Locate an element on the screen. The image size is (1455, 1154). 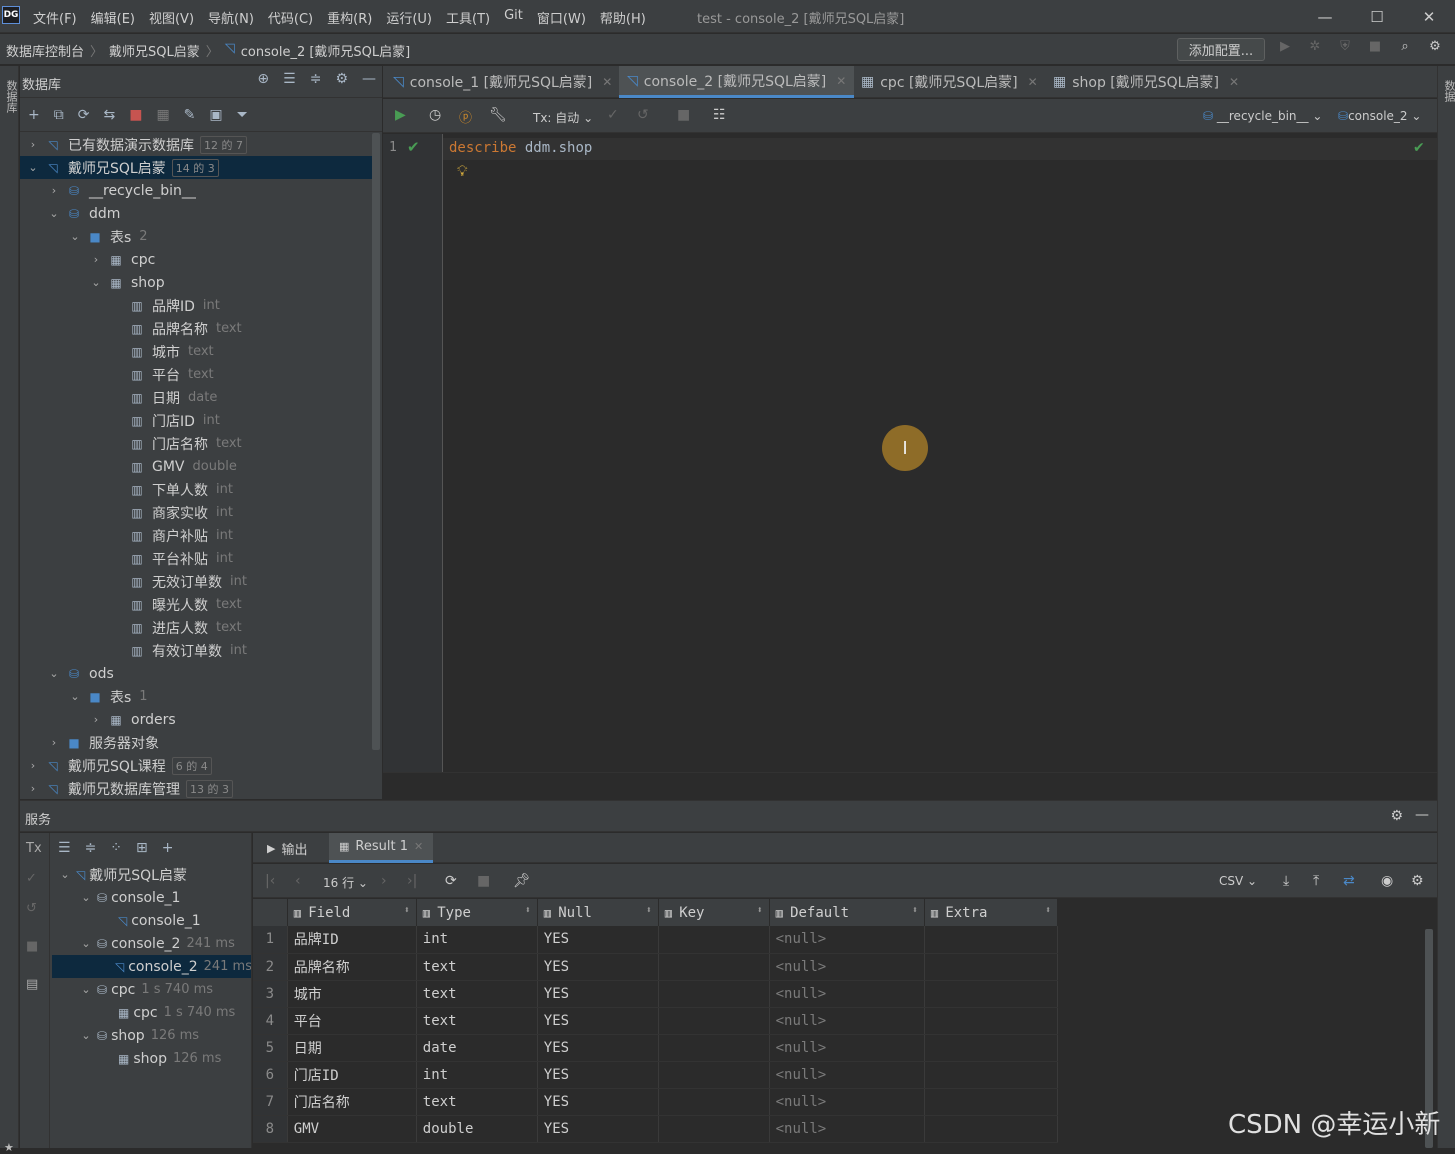
transaction-mode-select: Tx: 自动 ⌄ is located at coordinates (563, 117).